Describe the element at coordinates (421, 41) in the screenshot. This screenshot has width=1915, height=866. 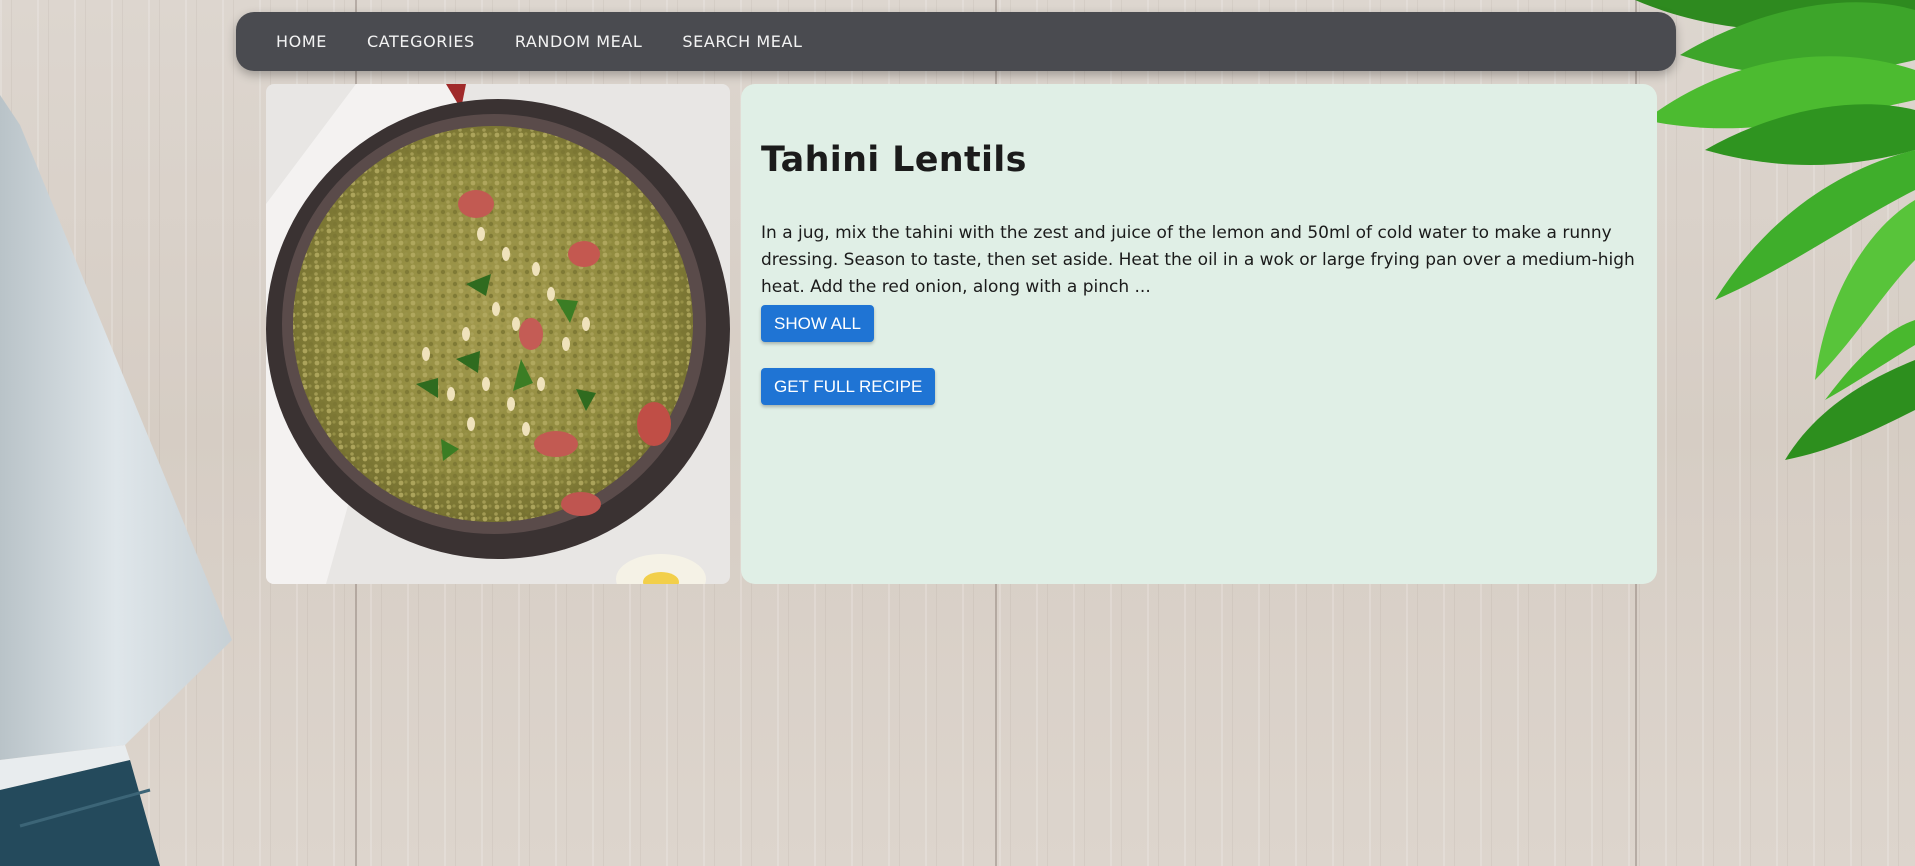
I see `nav-categories-link: CATEGORIES` at that location.